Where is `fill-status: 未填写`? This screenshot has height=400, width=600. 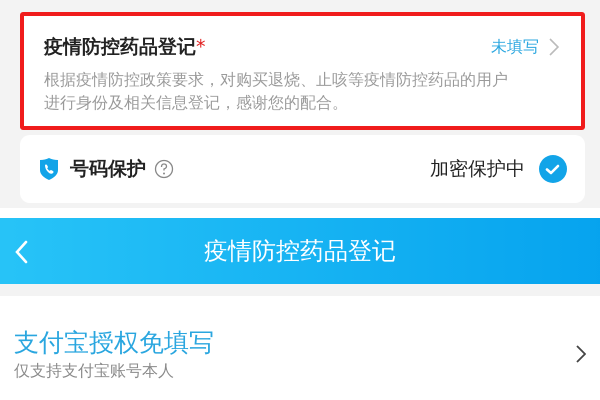
fill-status: 未填写 is located at coordinates (515, 47).